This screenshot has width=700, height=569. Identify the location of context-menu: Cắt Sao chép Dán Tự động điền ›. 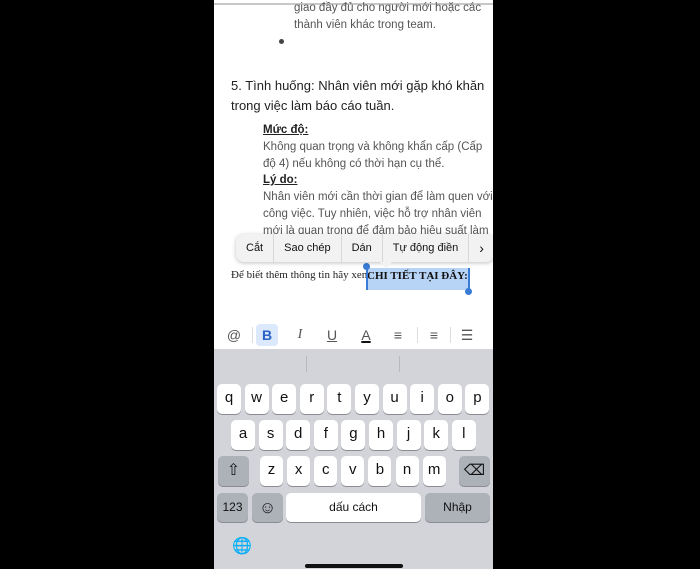
(364, 248).